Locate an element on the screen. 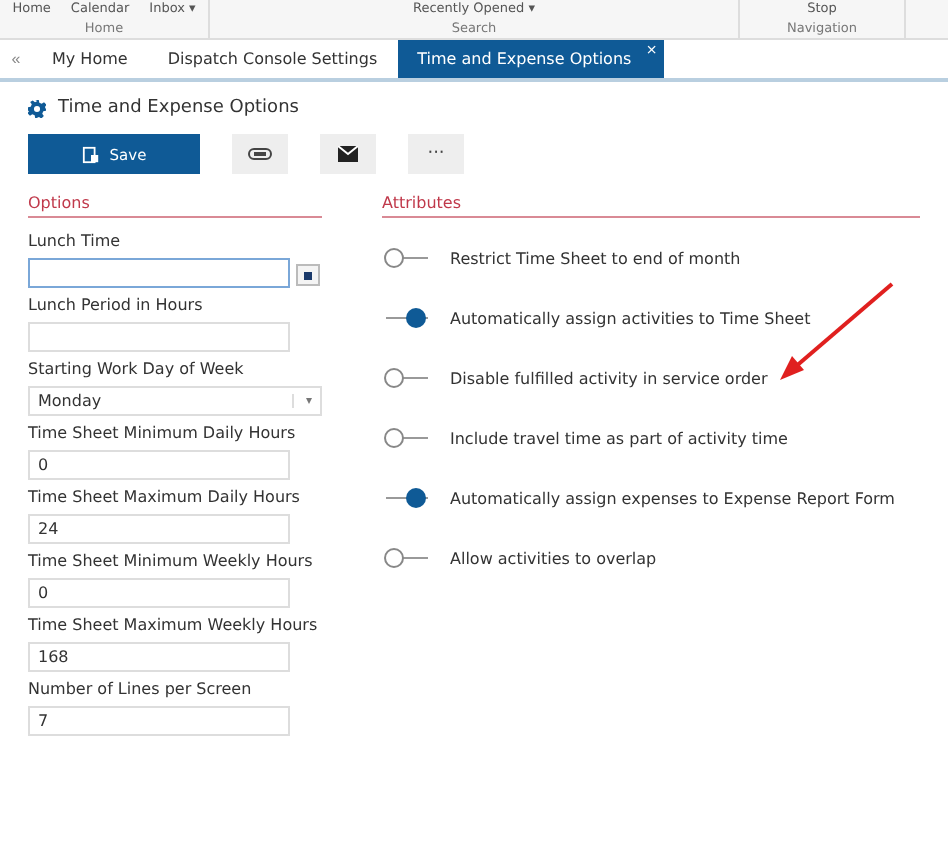 This screenshot has height=868, width=948. field-label: Lunch Period in Hours is located at coordinates (116, 306).